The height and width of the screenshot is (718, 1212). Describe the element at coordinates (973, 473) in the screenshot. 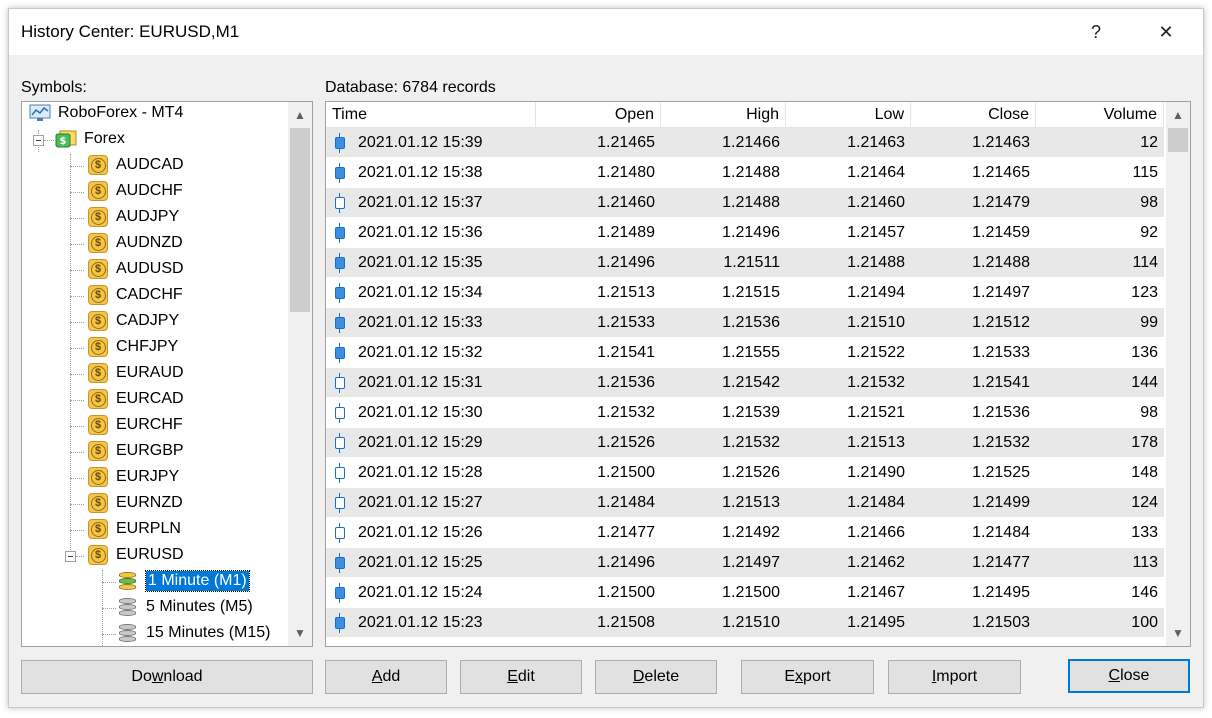

I see `table-cell: 1.21525` at that location.